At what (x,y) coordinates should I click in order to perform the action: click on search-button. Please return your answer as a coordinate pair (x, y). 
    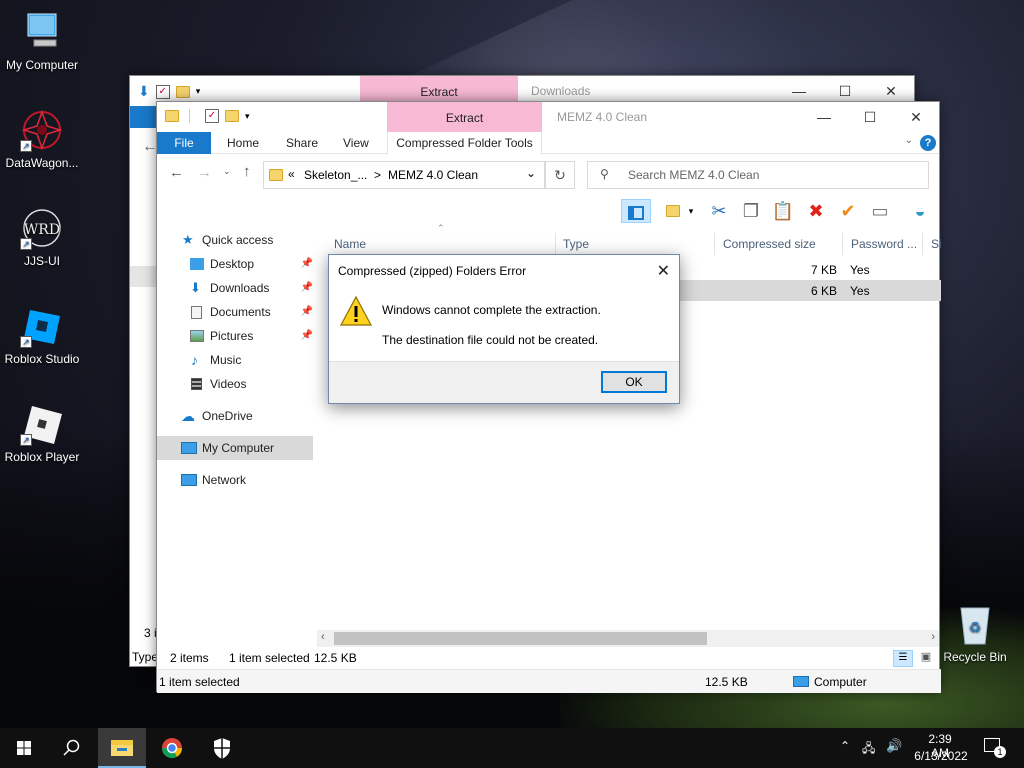
    Looking at the image, I should click on (72, 748).